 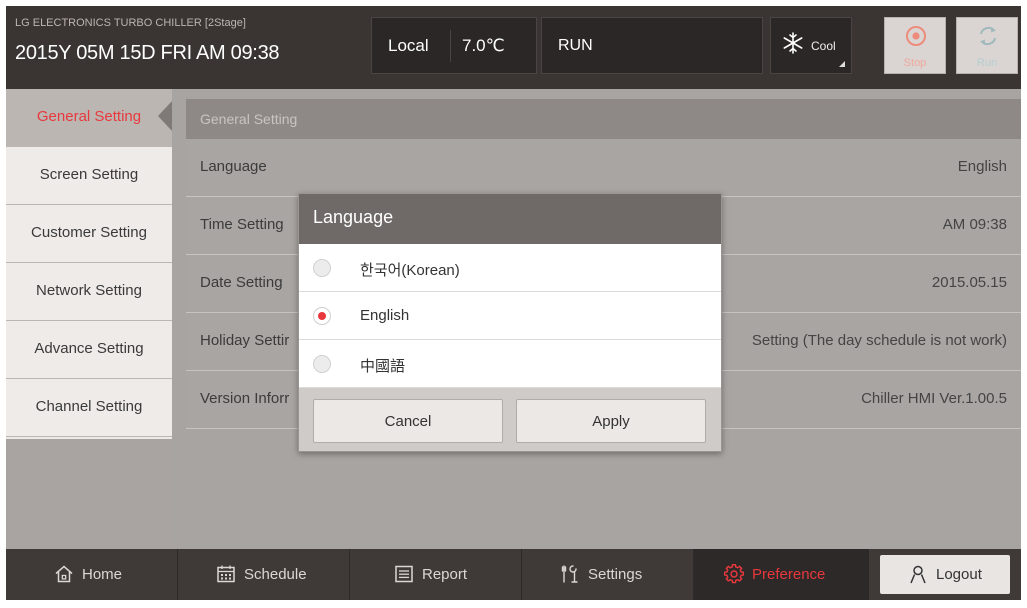 What do you see at coordinates (275, 574) in the screenshot?
I see `nav-label: Schedule` at bounding box center [275, 574].